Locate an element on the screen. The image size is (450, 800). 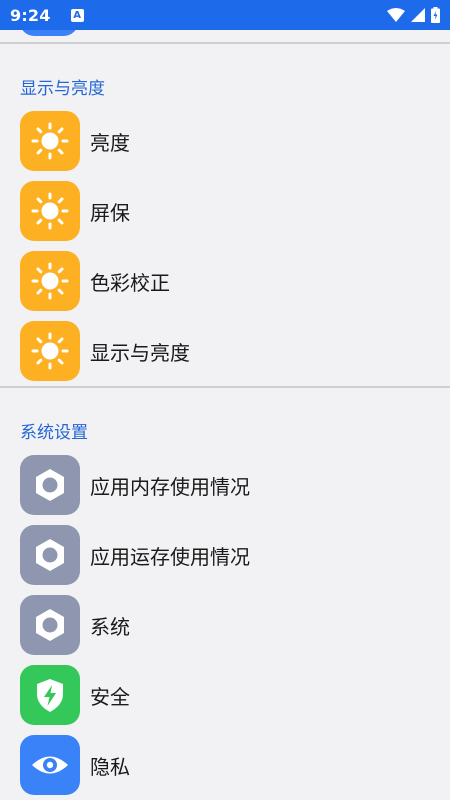
settings-item-label: 系统 is located at coordinates (110, 626).